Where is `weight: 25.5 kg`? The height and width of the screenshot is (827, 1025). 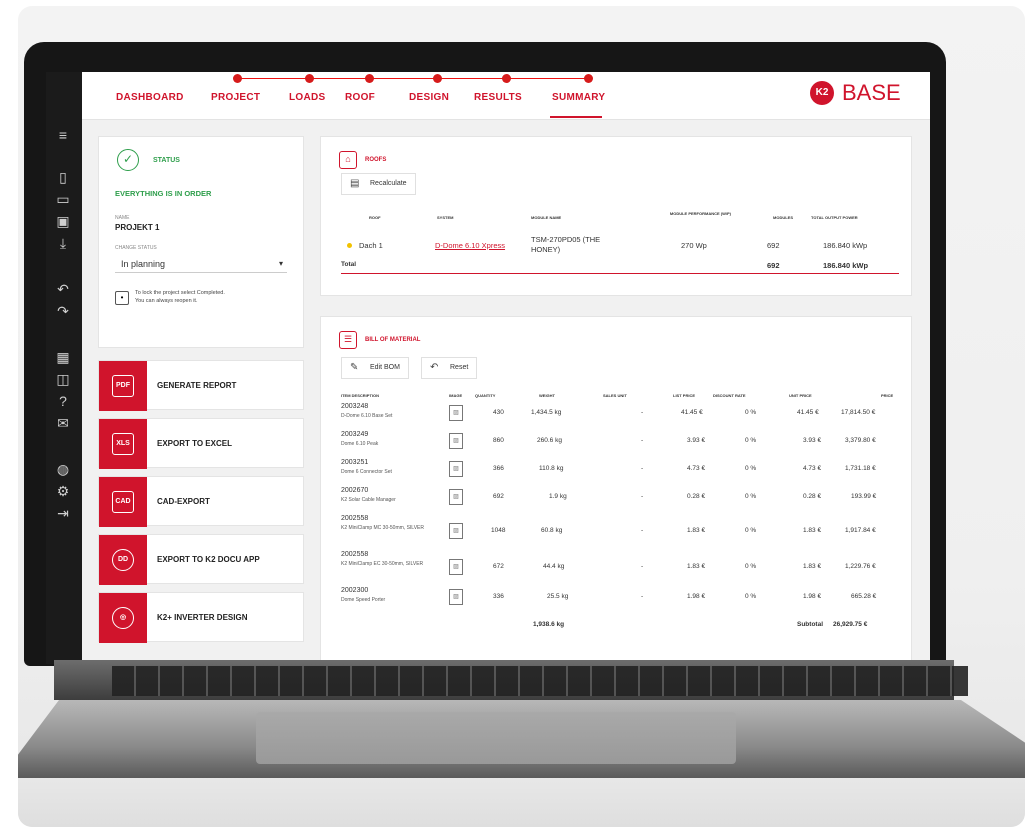
weight: 25.5 kg is located at coordinates (558, 596).